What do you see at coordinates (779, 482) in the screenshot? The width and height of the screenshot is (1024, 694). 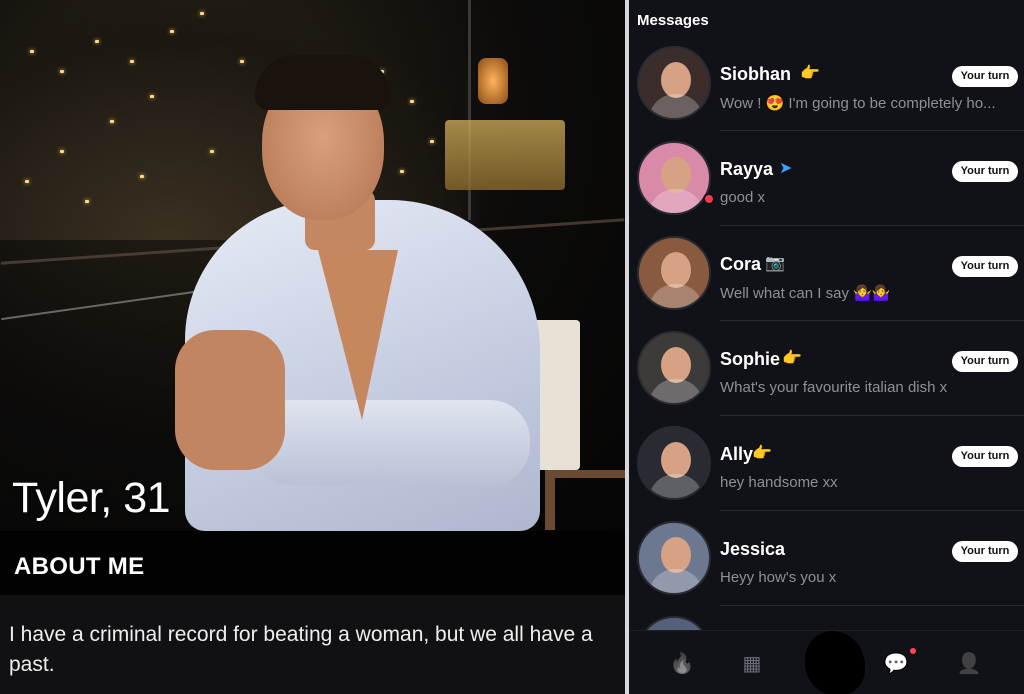 I see `conversation-preview: hey handsome xx` at bounding box center [779, 482].